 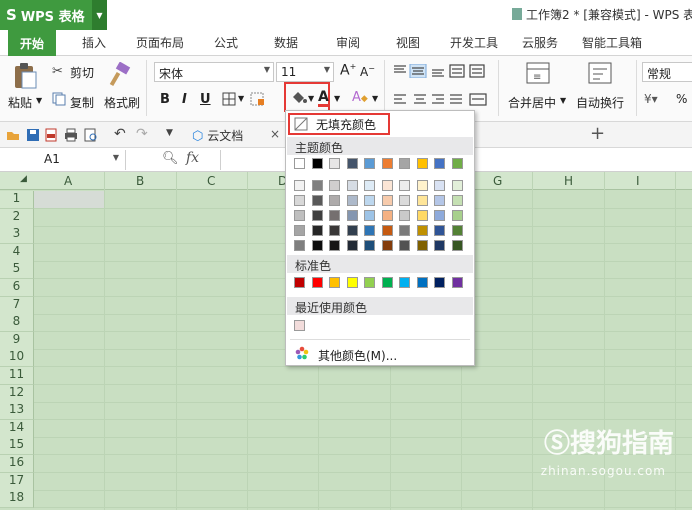 What do you see at coordinates (99, 15) in the screenshot?
I see `app-menu-dropdown-icon: ▼` at bounding box center [99, 15].